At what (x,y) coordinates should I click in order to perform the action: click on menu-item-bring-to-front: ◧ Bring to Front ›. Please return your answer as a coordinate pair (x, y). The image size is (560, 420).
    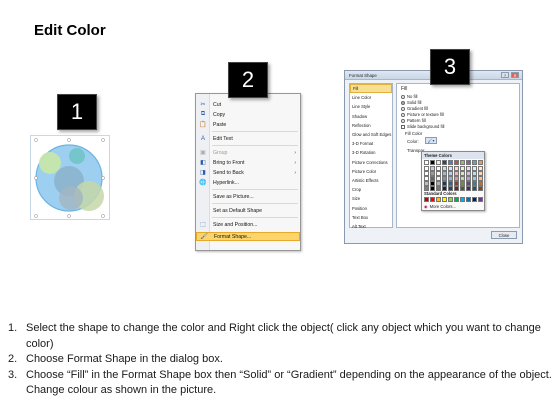
    Looking at the image, I should click on (248, 162).